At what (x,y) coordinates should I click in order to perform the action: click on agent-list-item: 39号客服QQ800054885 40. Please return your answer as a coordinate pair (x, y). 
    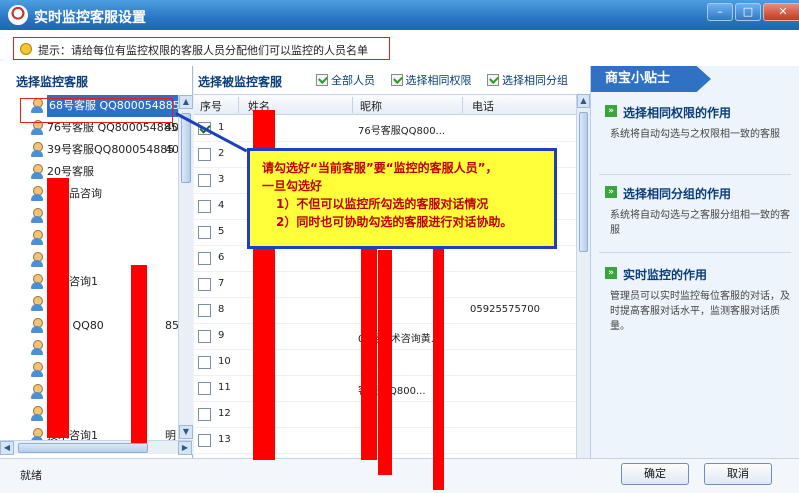
    Looking at the image, I should click on (89, 150).